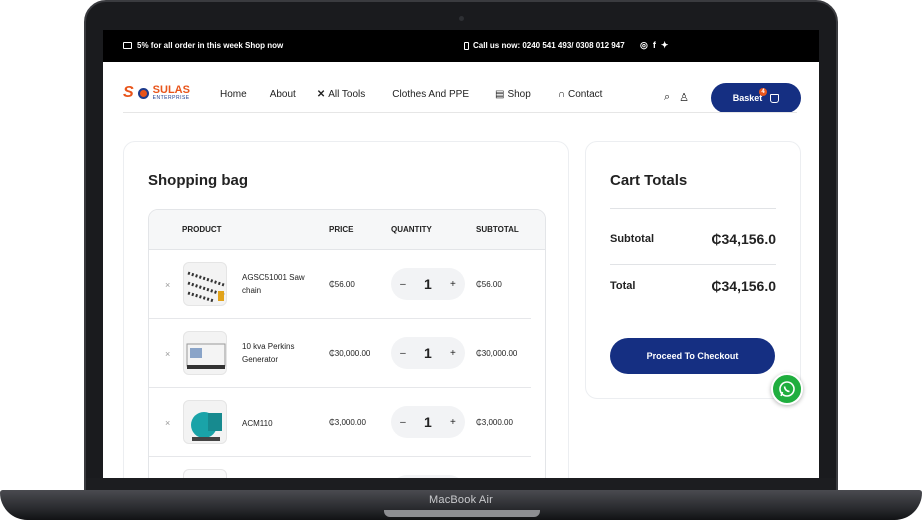 This screenshot has width=922, height=530. What do you see at coordinates (743, 239) in the screenshot?
I see `subtotal-value: ₵34,156.0` at bounding box center [743, 239].